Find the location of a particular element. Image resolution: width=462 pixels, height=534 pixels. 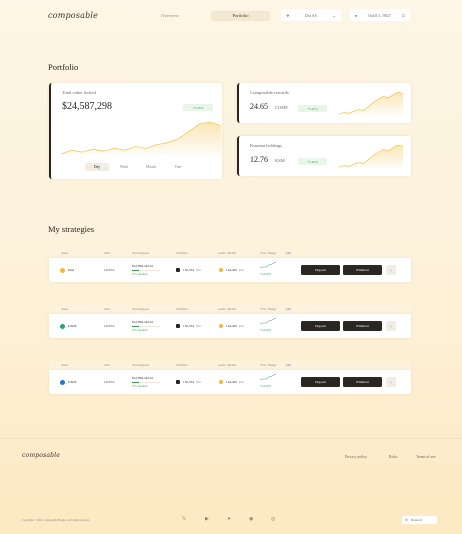

range-week: Week is located at coordinates (124, 167).